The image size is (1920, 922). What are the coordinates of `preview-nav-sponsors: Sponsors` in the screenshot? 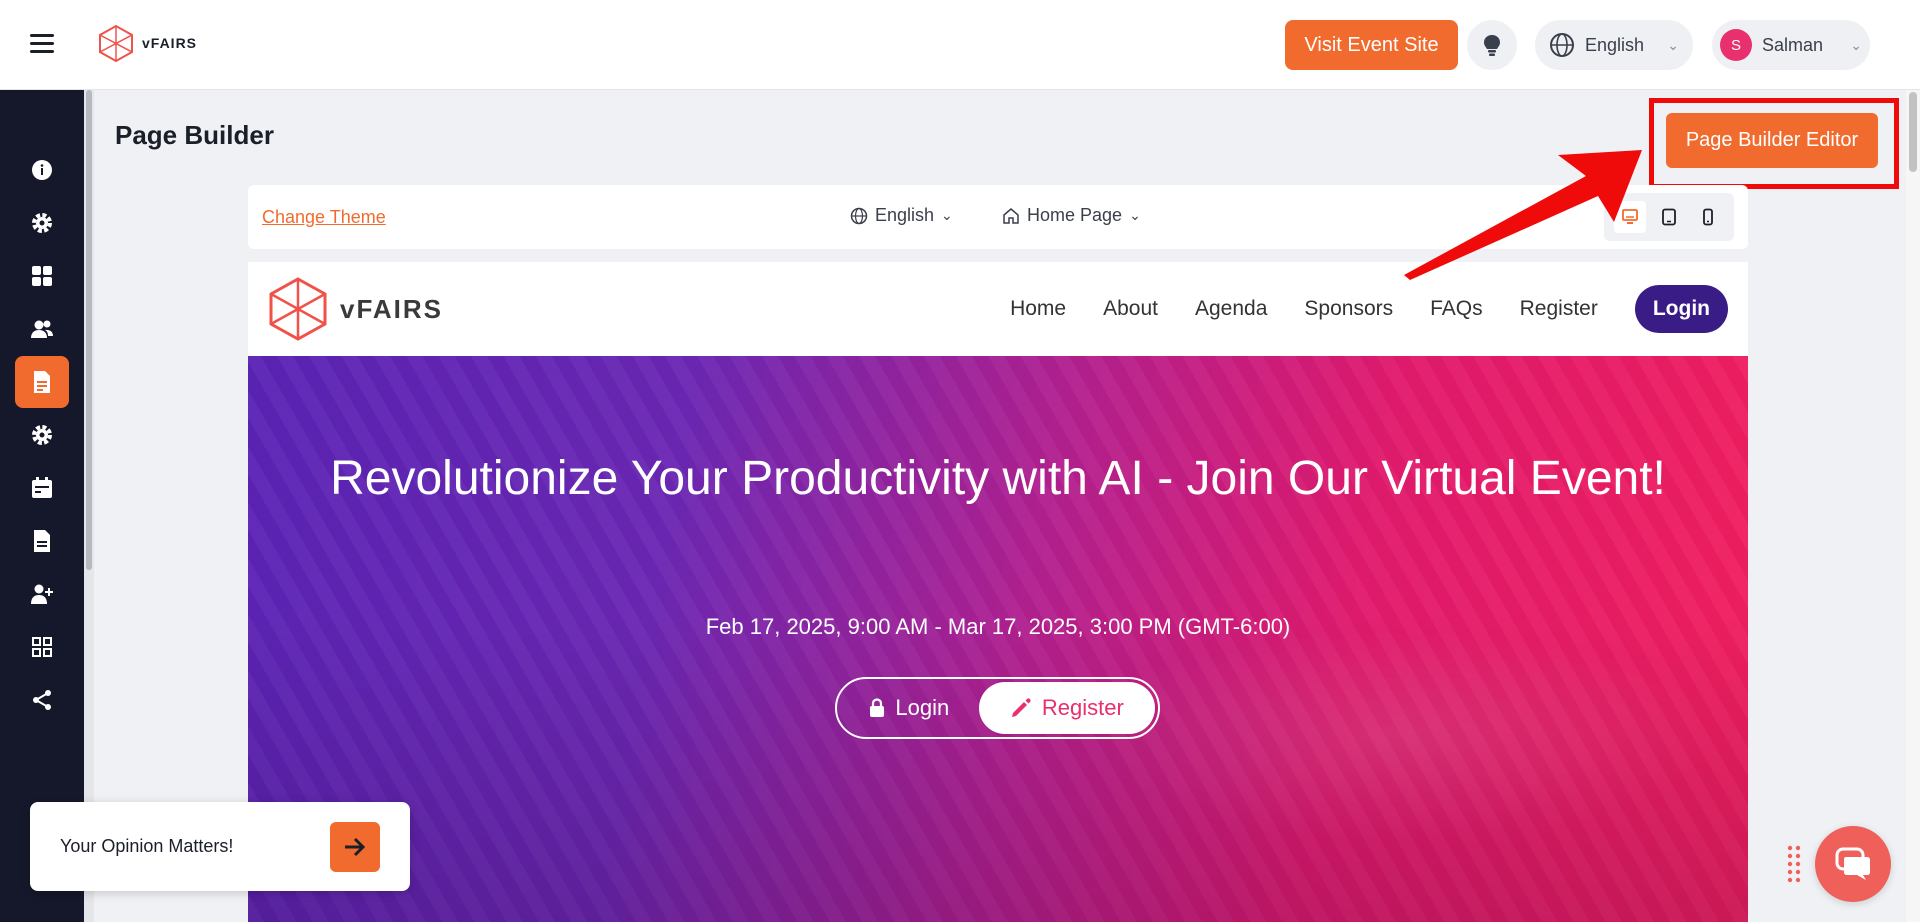 It's located at (1348, 309).